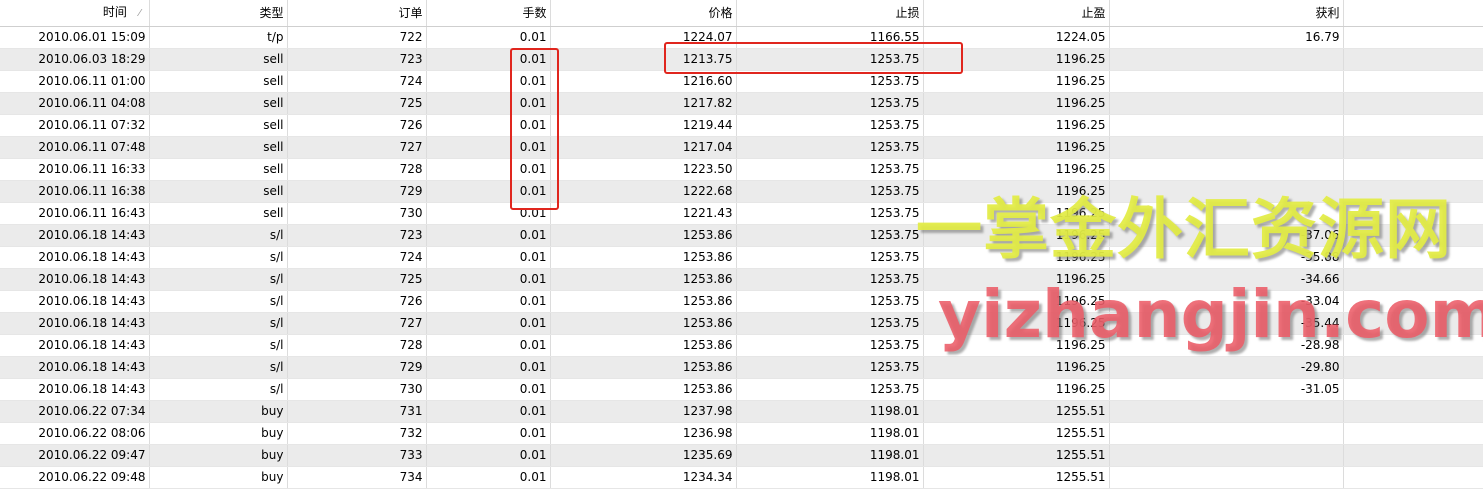 This screenshot has height=489, width=1483. I want to click on column-header-time: 时间 ⁄, so click(75, 13).